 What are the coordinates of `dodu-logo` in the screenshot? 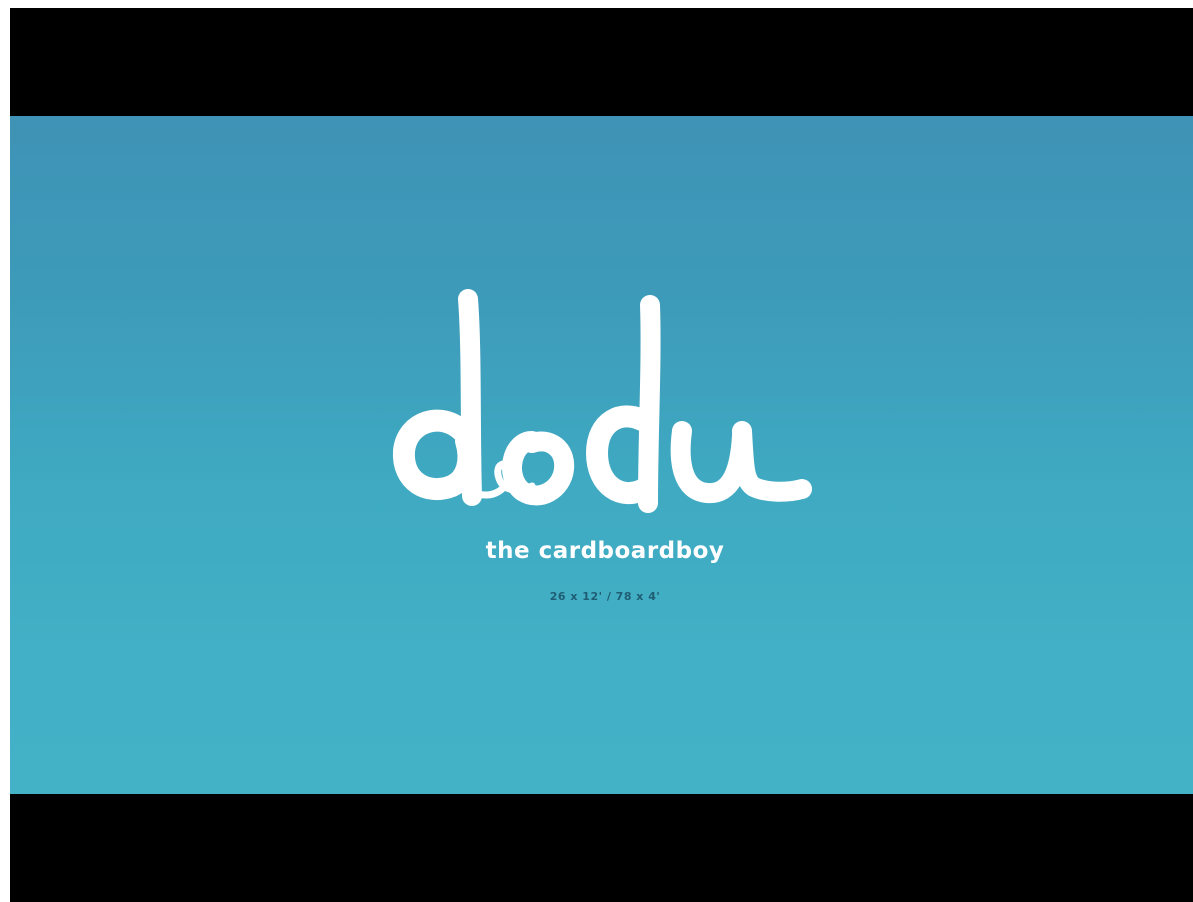 It's located at (602, 401).